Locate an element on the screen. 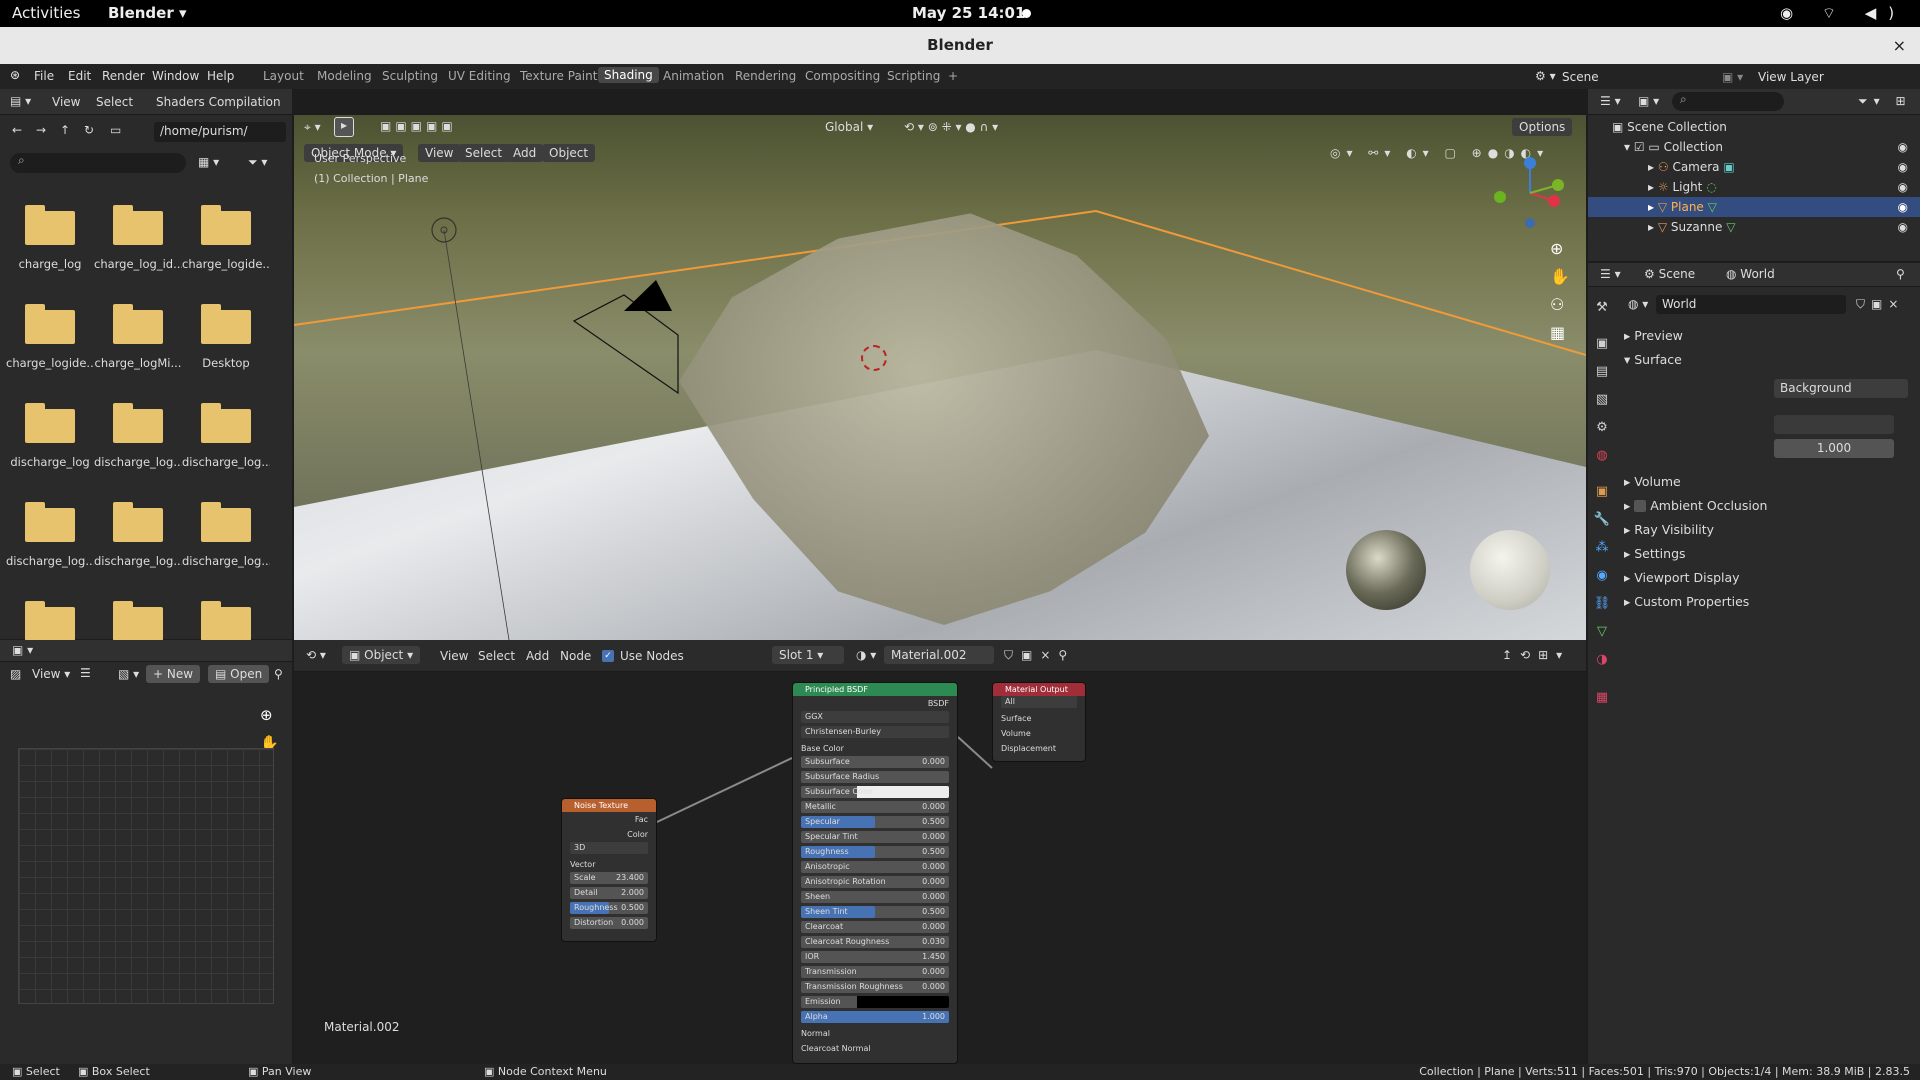  value-field: Sheen Tint 0.500 is located at coordinates (875, 912).